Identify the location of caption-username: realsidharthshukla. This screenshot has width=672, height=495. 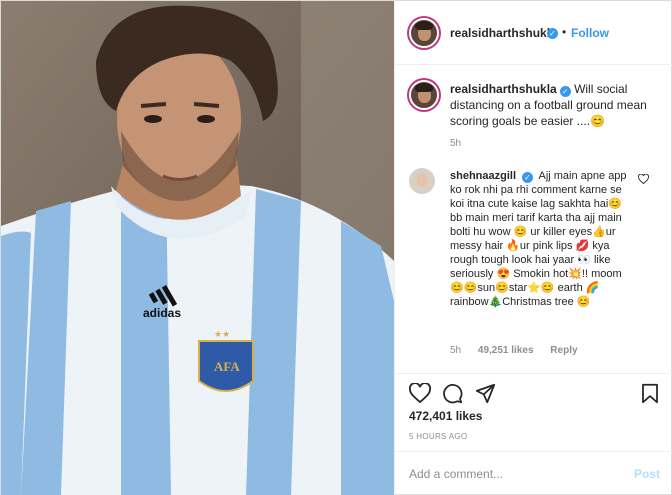
(503, 89).